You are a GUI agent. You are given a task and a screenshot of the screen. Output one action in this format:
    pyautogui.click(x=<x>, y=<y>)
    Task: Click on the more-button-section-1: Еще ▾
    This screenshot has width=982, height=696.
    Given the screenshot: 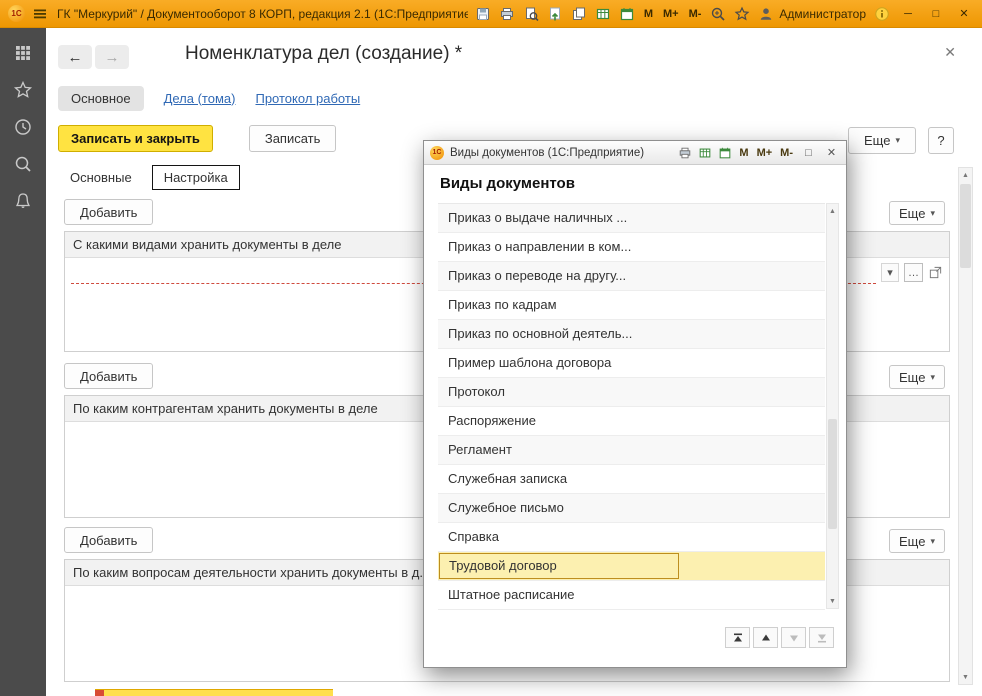 What is the action you would take?
    pyautogui.click(x=917, y=213)
    